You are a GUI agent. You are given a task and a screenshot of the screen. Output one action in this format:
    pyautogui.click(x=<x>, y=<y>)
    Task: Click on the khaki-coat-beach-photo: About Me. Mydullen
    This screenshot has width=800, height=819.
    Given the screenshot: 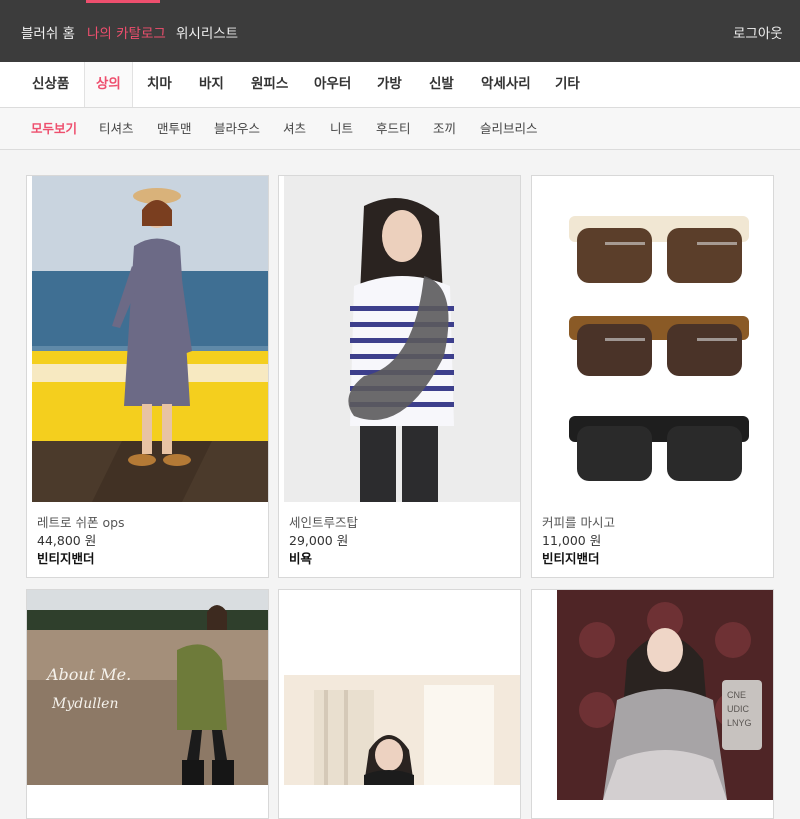 What is the action you would take?
    pyautogui.click(x=147, y=687)
    